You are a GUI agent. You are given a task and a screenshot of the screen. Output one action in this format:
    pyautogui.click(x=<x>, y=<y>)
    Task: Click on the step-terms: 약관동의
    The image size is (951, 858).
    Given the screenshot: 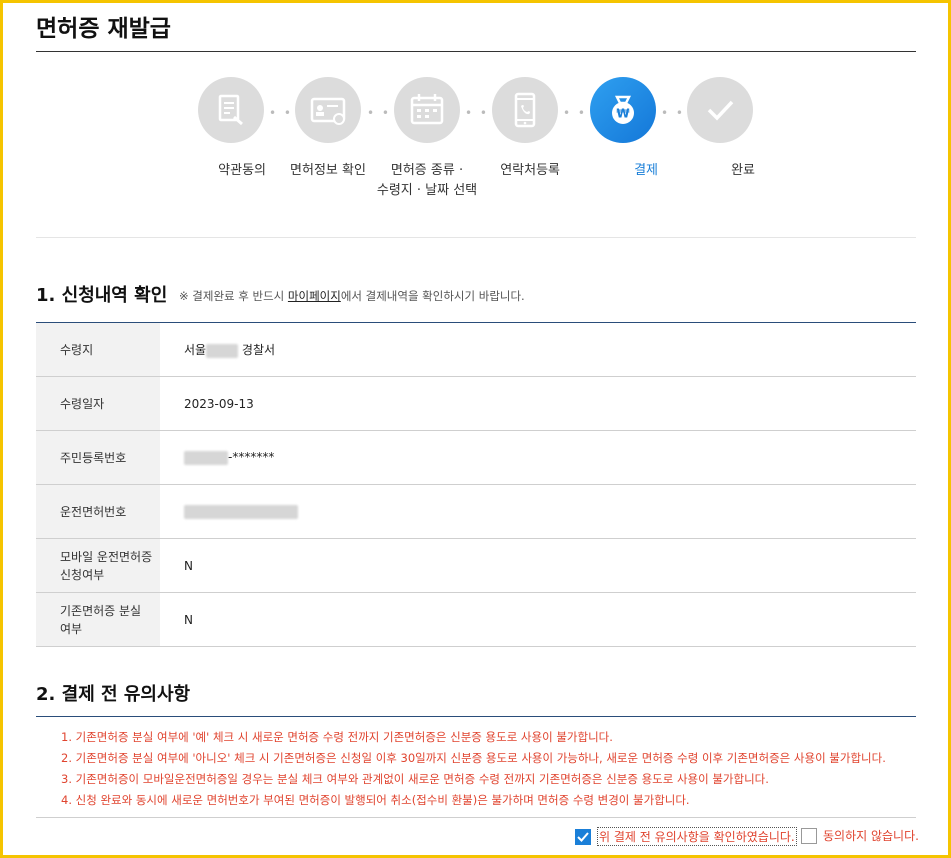 What is the action you would take?
    pyautogui.click(x=231, y=129)
    